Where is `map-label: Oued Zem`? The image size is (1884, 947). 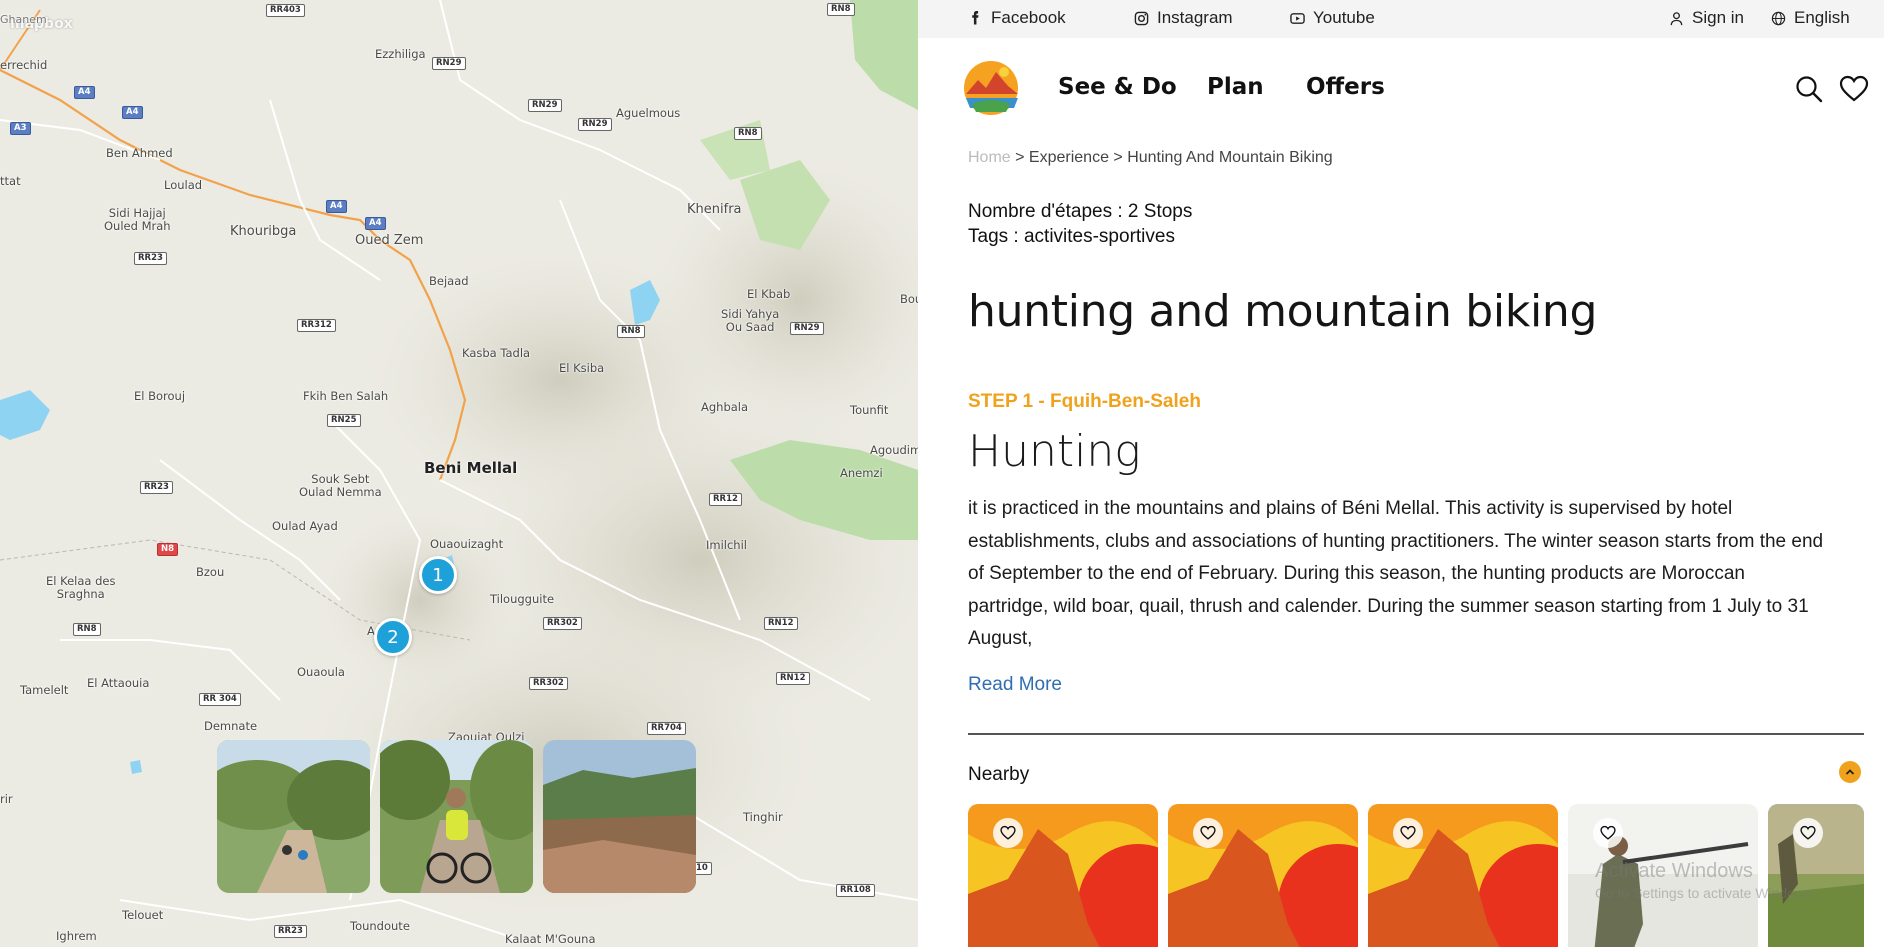
map-label: Oued Zem is located at coordinates (389, 240).